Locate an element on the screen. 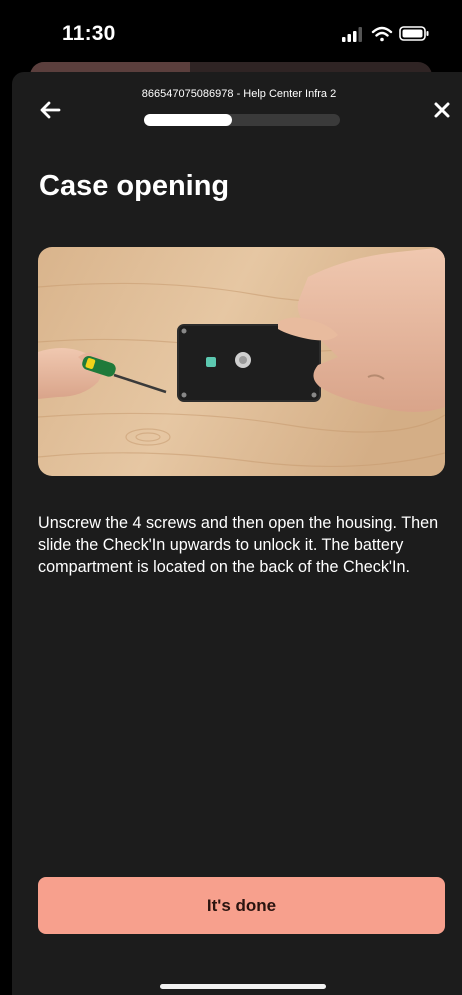 The width and height of the screenshot is (462, 995). close-icon is located at coordinates (442, 110).